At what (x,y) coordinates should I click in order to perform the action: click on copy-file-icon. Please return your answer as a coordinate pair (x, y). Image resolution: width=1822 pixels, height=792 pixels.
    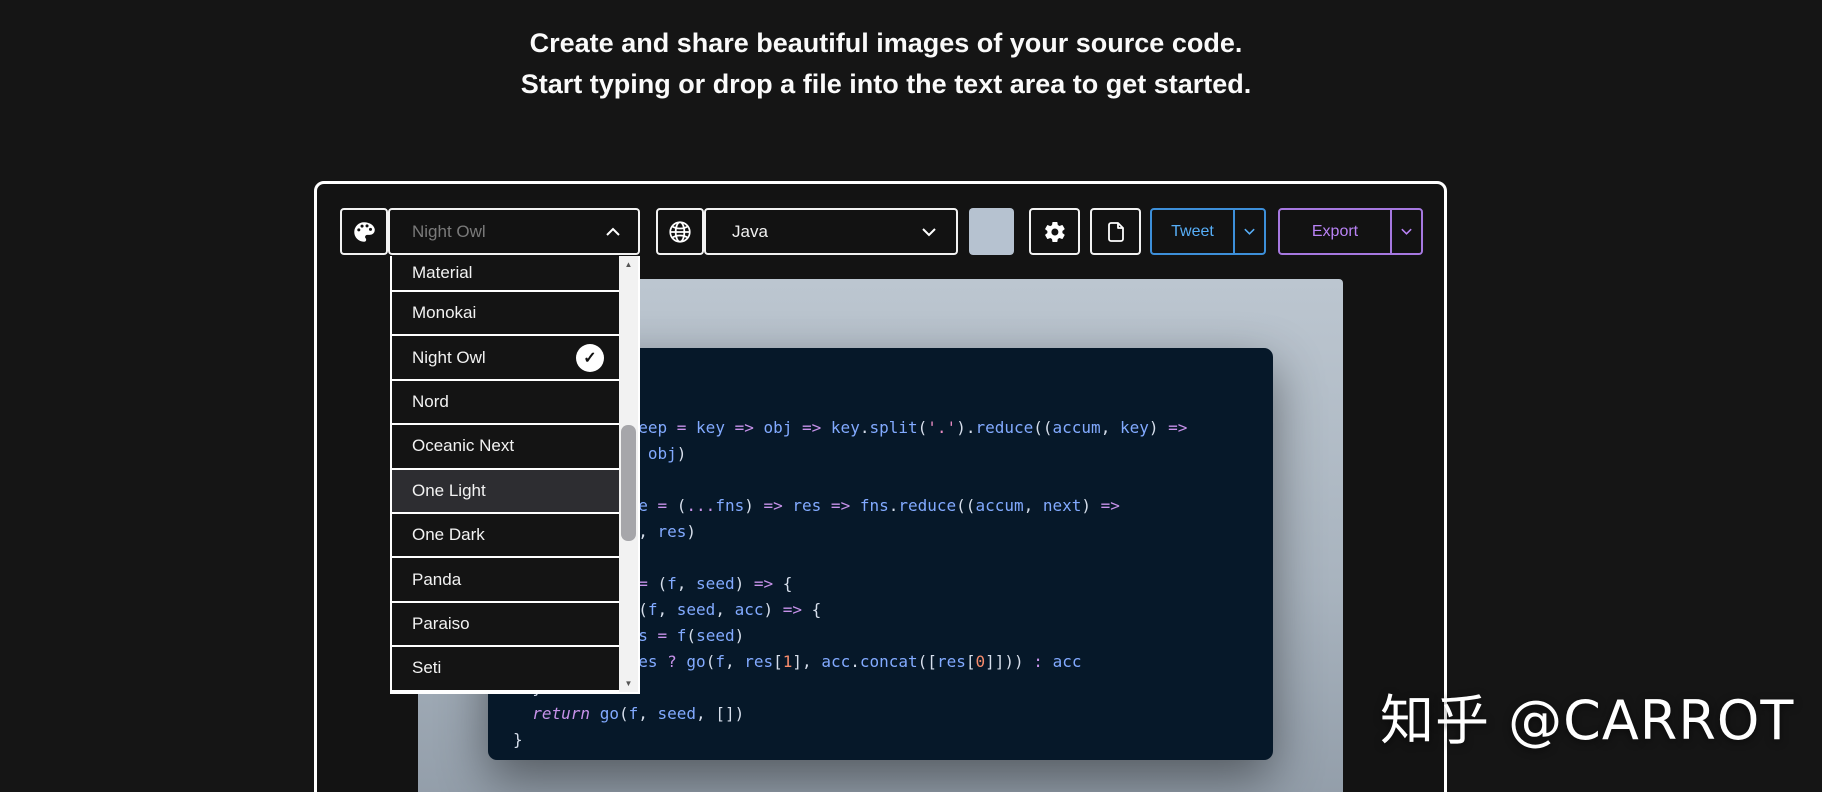
    Looking at the image, I should click on (1116, 232).